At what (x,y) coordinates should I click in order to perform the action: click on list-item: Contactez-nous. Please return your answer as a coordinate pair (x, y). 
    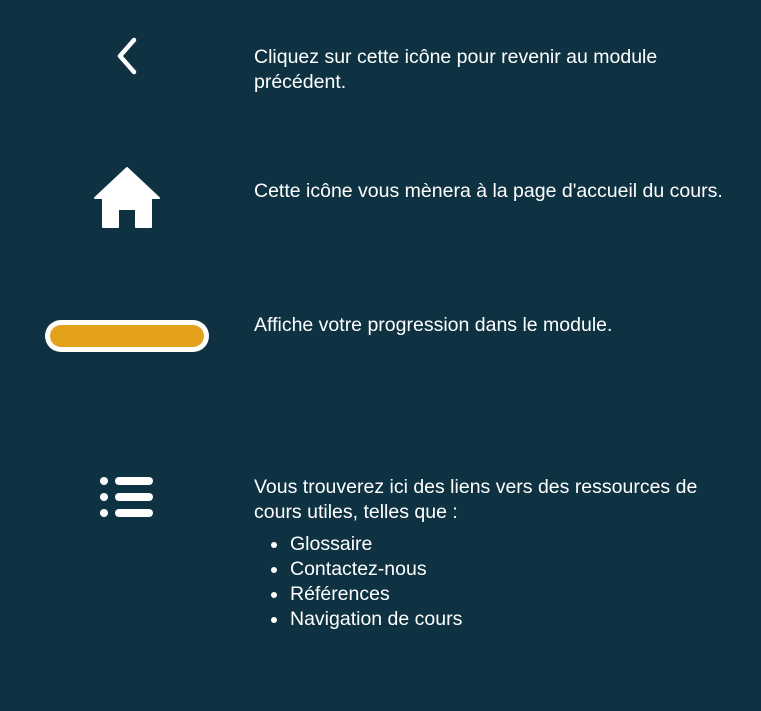
    Looking at the image, I should click on (497, 569).